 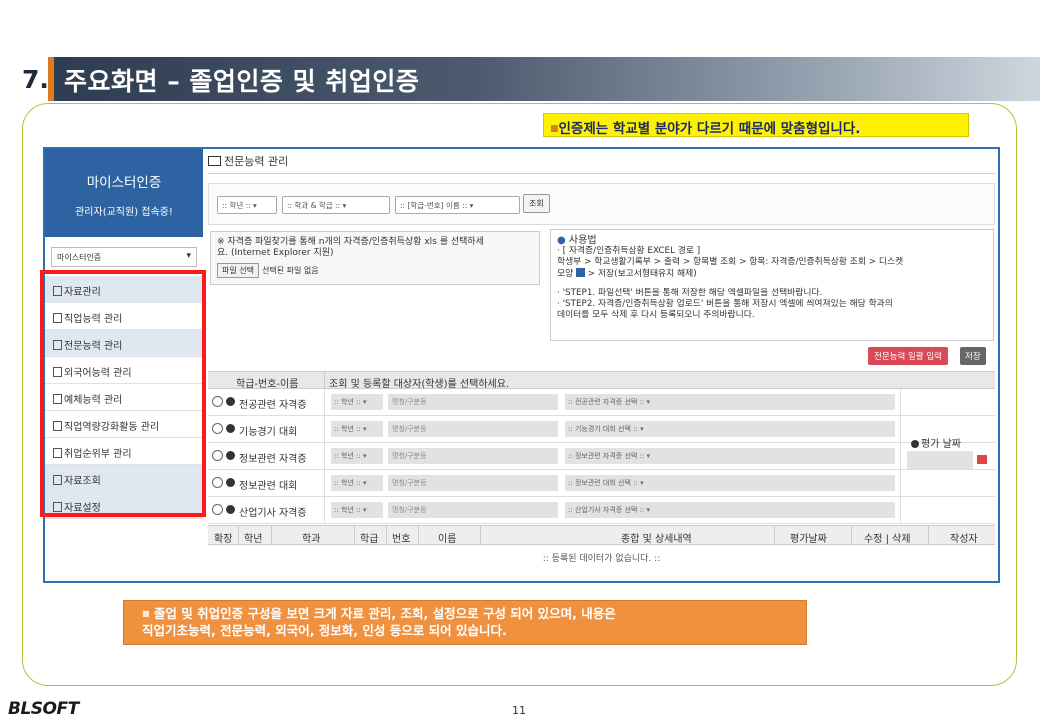 What do you see at coordinates (79, 257) in the screenshot?
I see `module-select-value: 마이스터인증` at bounding box center [79, 257].